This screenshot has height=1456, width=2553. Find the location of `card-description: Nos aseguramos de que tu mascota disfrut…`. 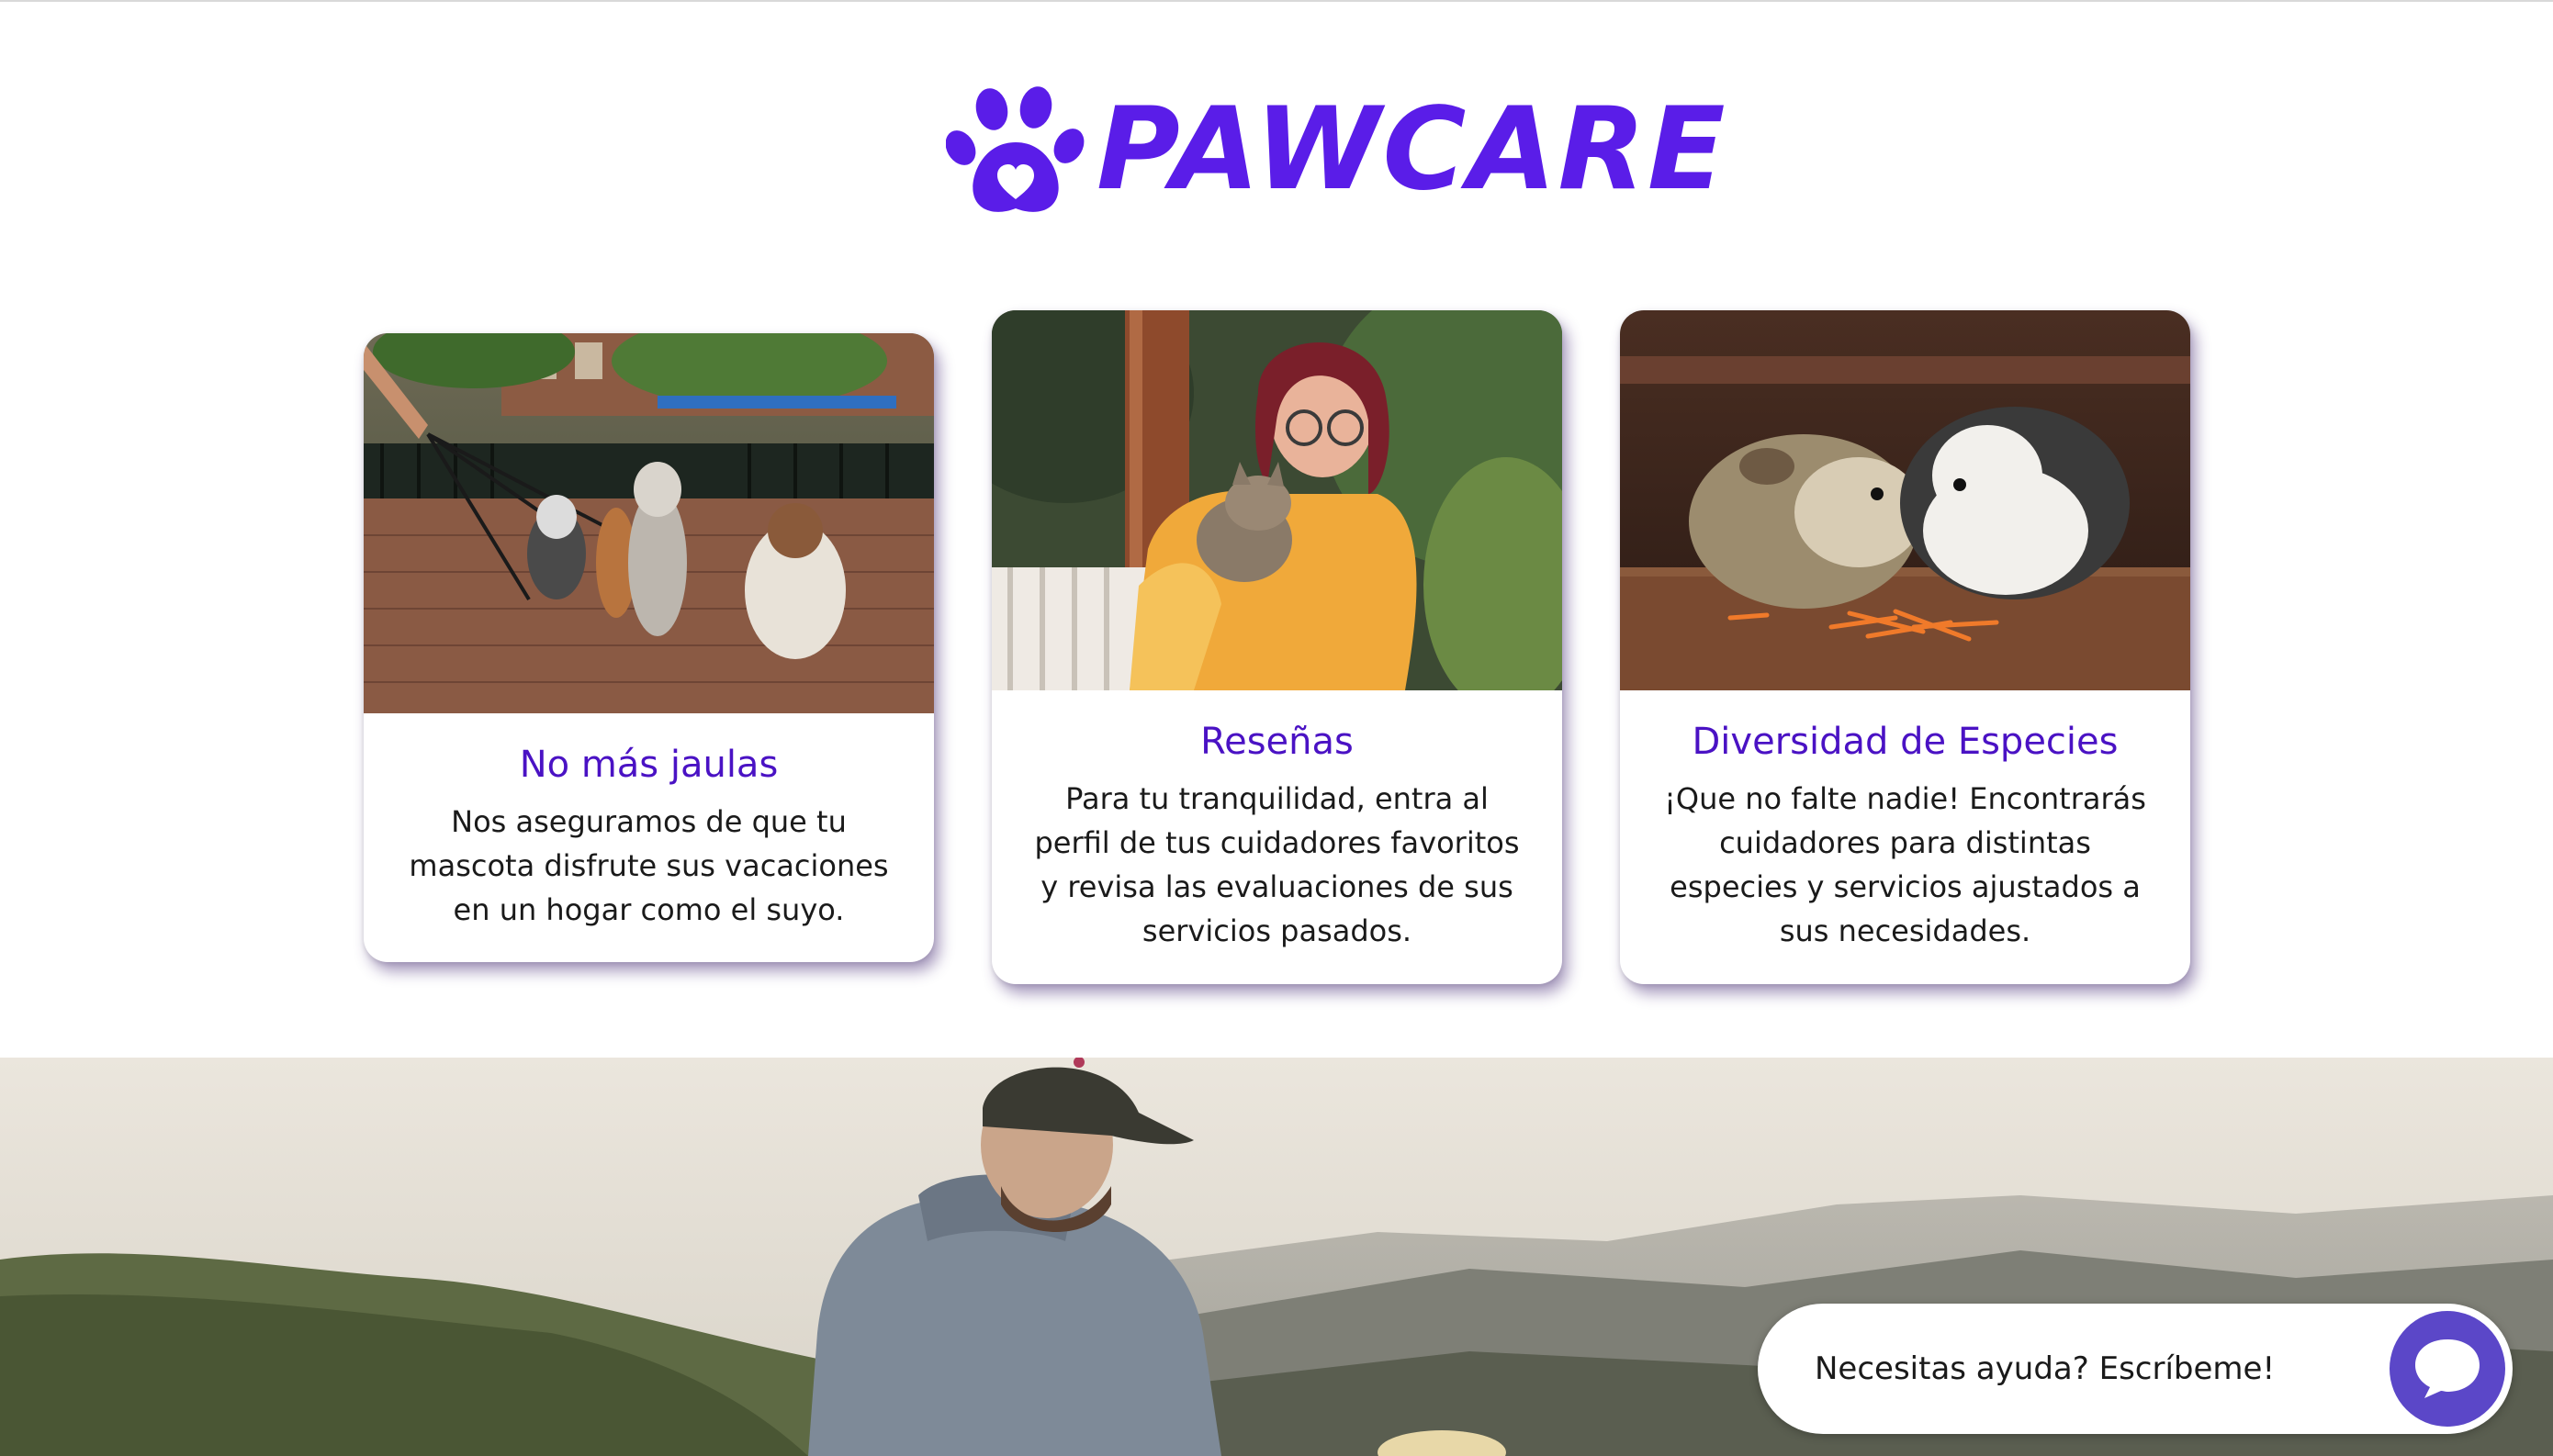

card-description: Nos aseguramos de que tu mascota disfrut… is located at coordinates (649, 865).